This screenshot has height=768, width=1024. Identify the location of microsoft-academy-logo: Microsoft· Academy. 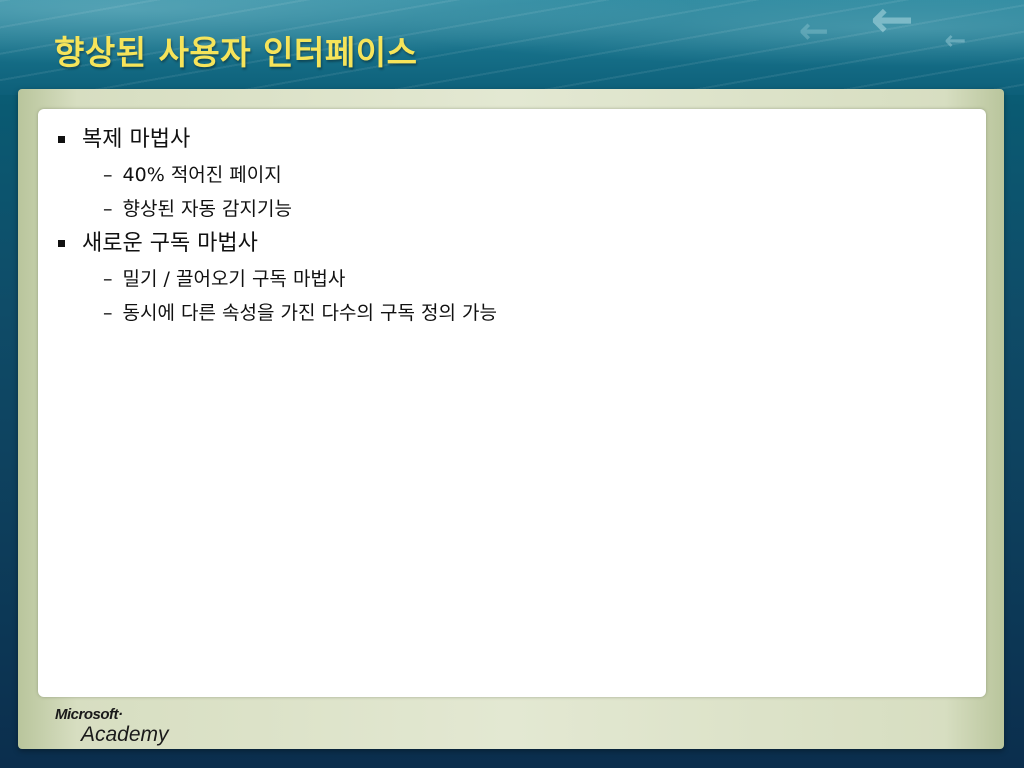
(112, 726).